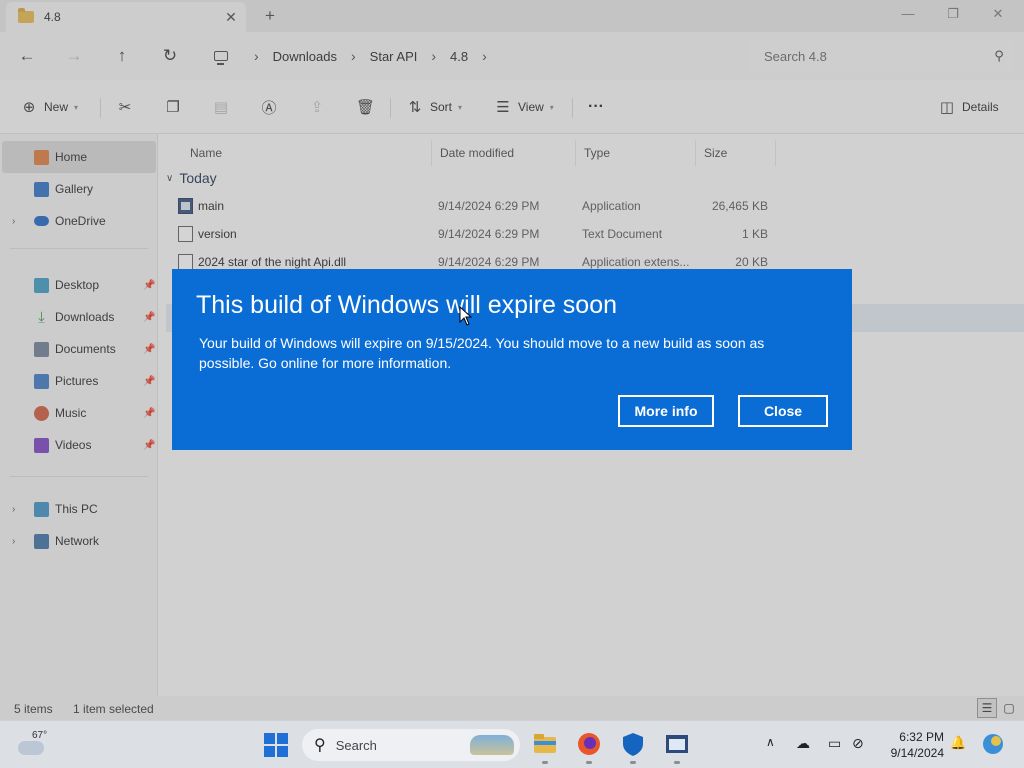 The image size is (1024, 768). I want to click on windows-security-icon, so click(633, 744).